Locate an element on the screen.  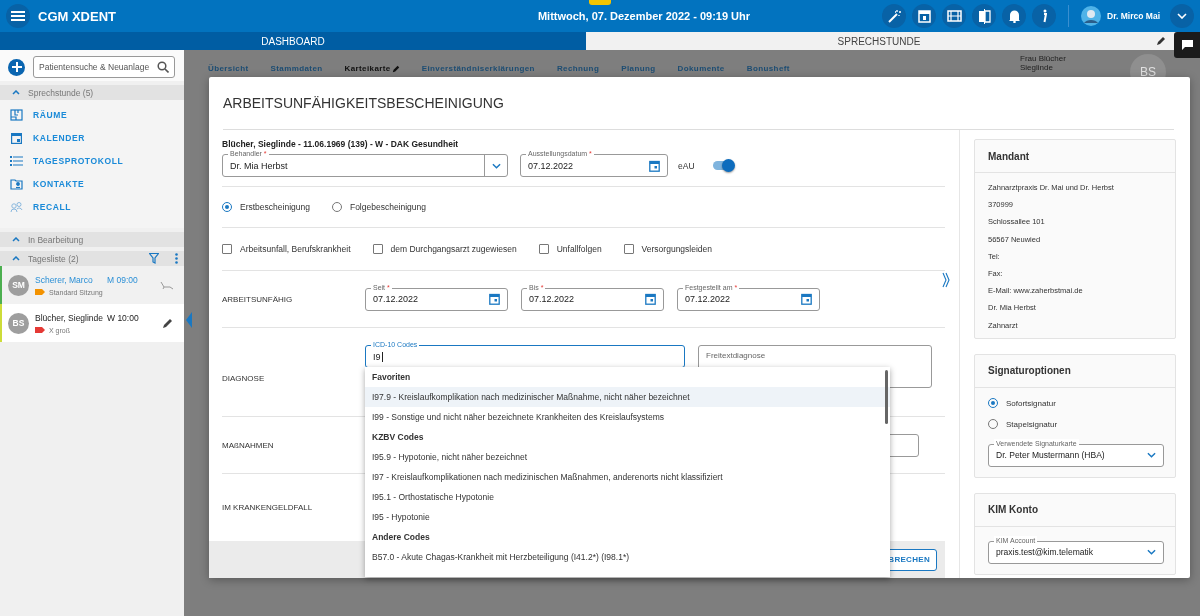
card-title: KIM Konto is located at coordinates (1075, 510).